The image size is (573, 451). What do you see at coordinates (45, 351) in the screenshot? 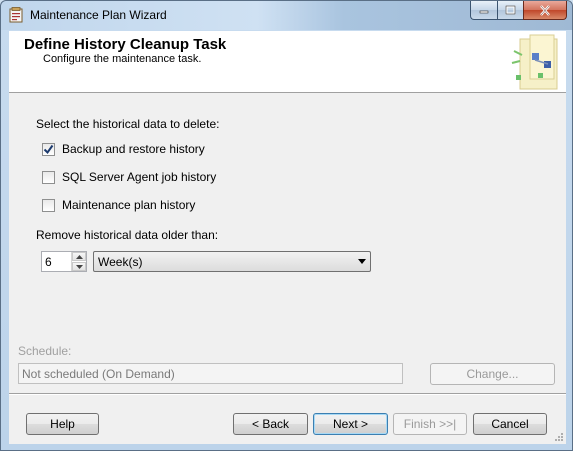
I see `schedule-label: Schedule:` at bounding box center [45, 351].